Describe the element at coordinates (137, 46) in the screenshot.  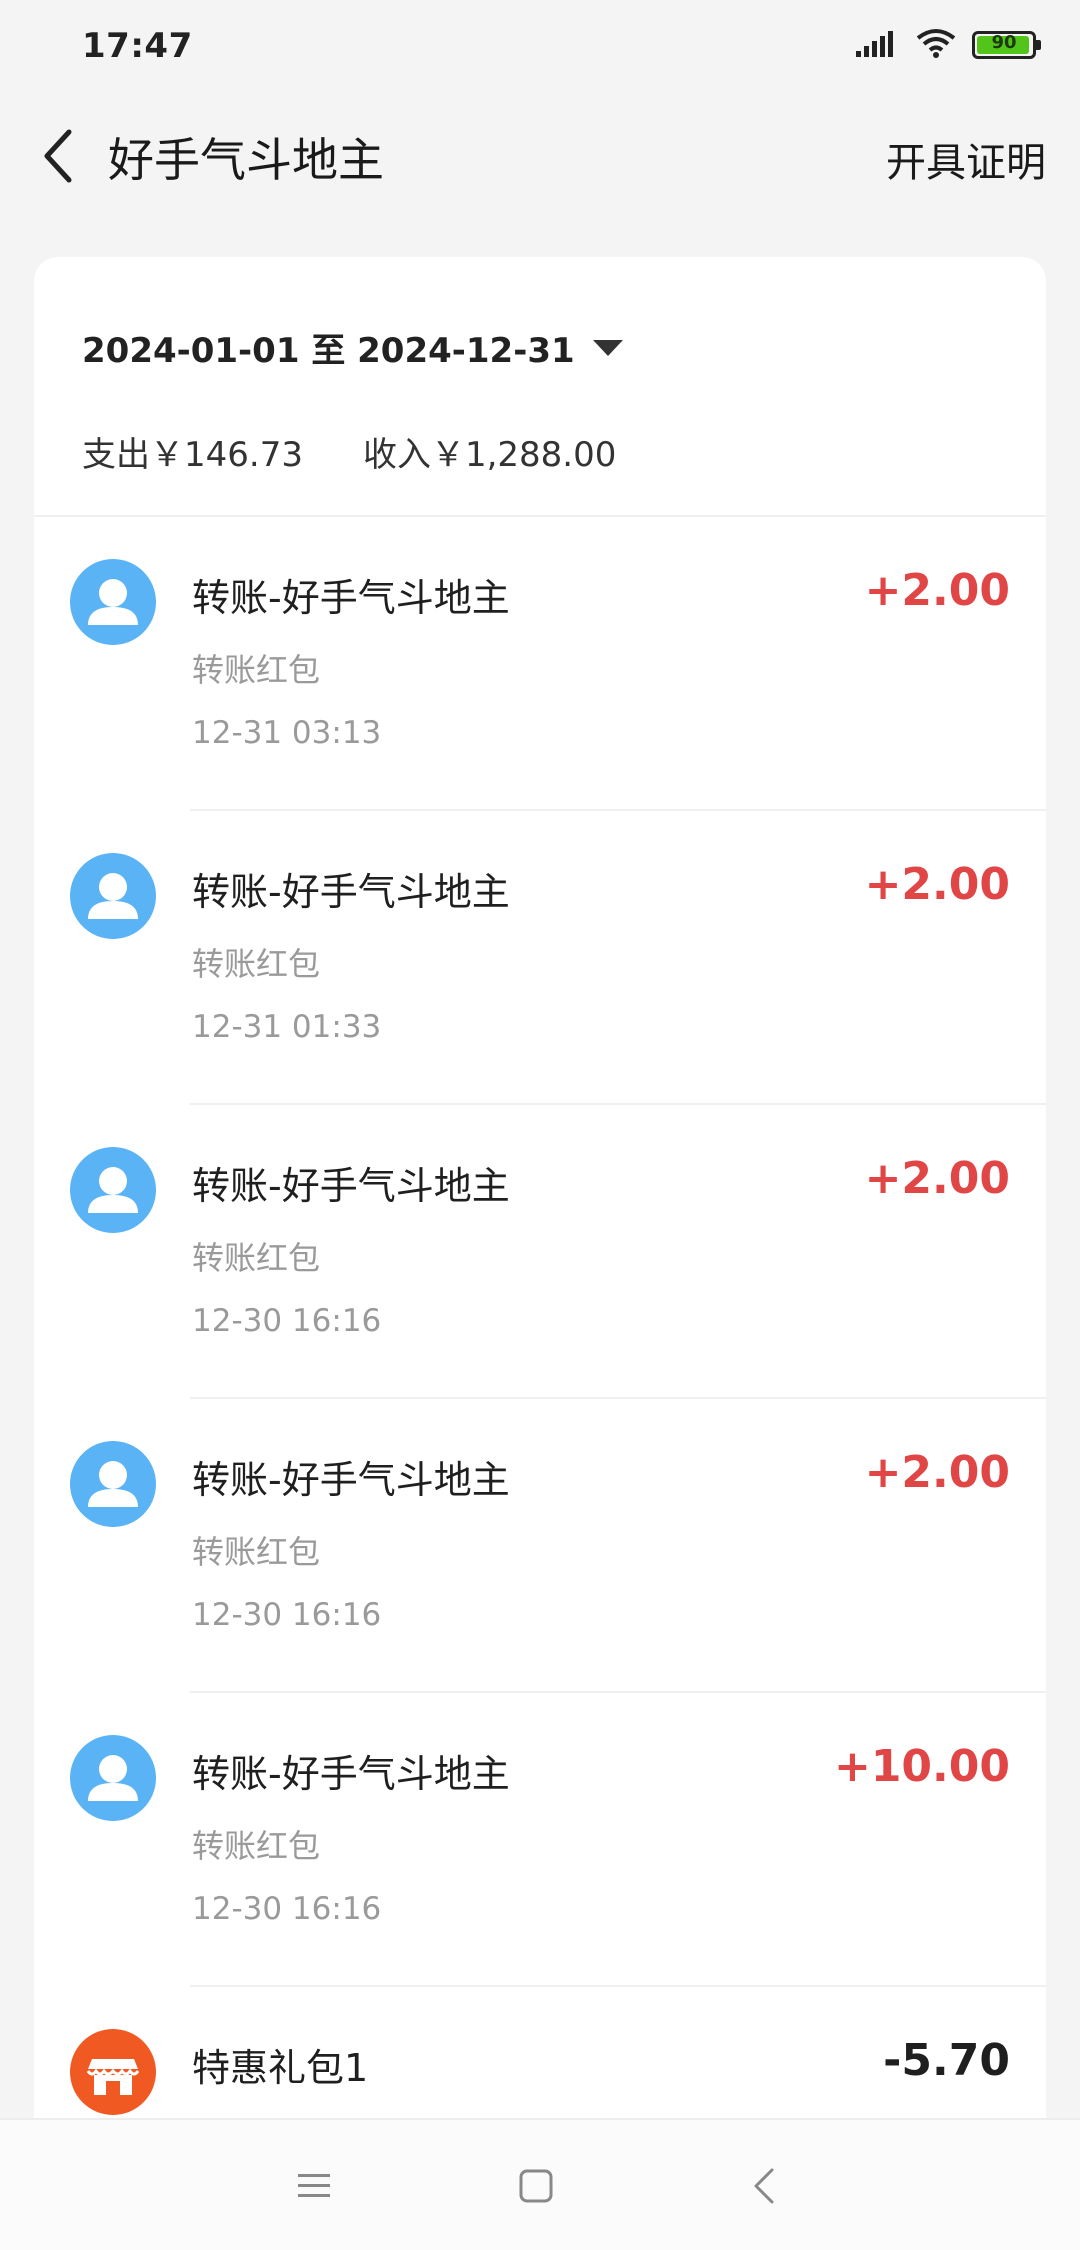
I see `status-time: 17:47` at that location.